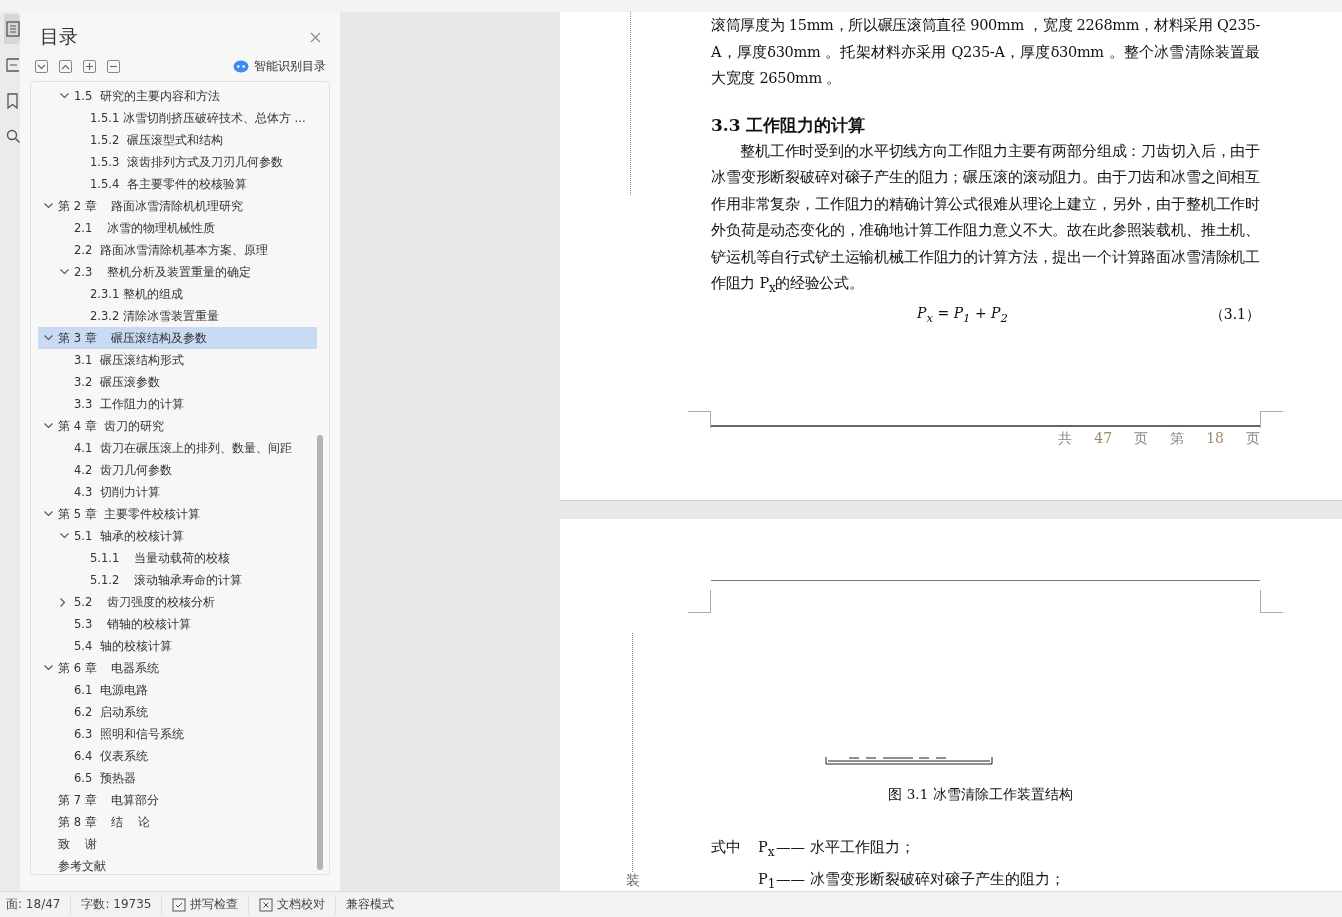  Describe the element at coordinates (117, 904) in the screenshot. I see `word-count: 字数: 19735` at that location.